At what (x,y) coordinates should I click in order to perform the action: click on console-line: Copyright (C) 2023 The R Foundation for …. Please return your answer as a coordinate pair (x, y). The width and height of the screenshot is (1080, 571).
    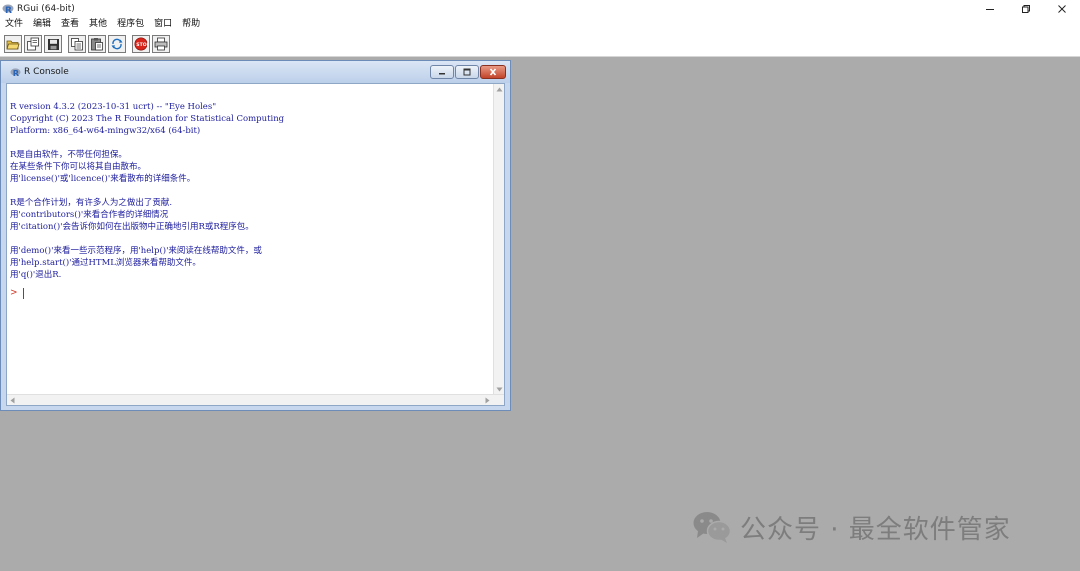
    Looking at the image, I should click on (147, 119).